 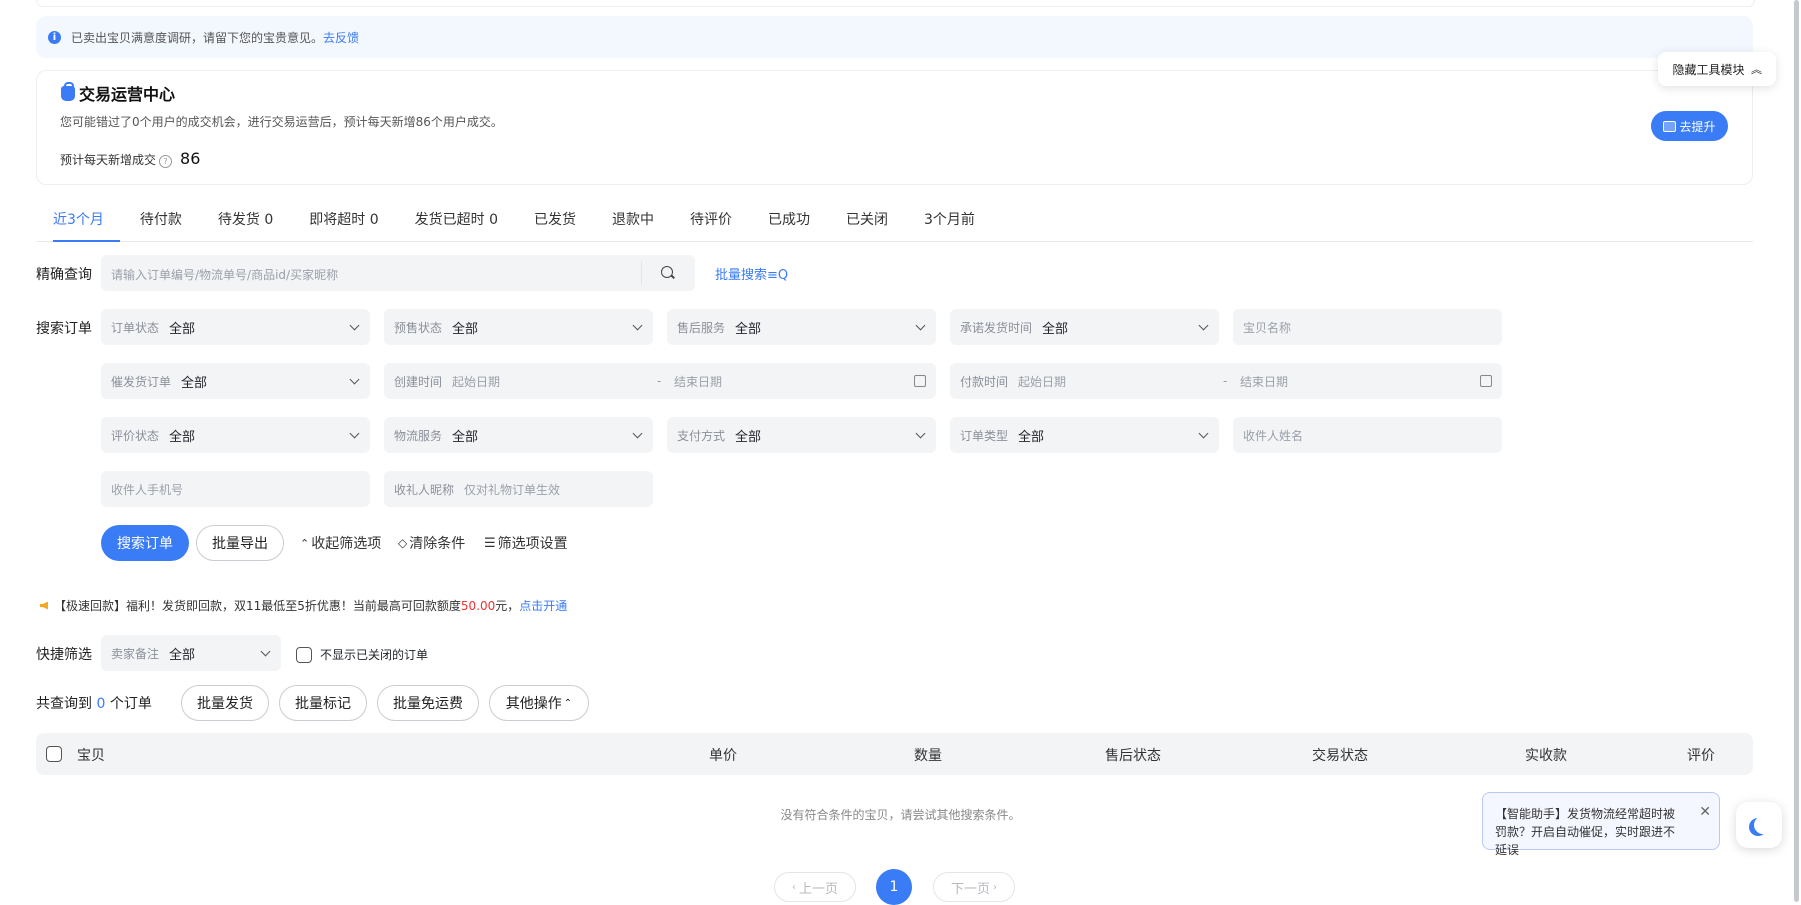 I want to click on tab-near-timeout: 即将超时 0, so click(x=343, y=223).